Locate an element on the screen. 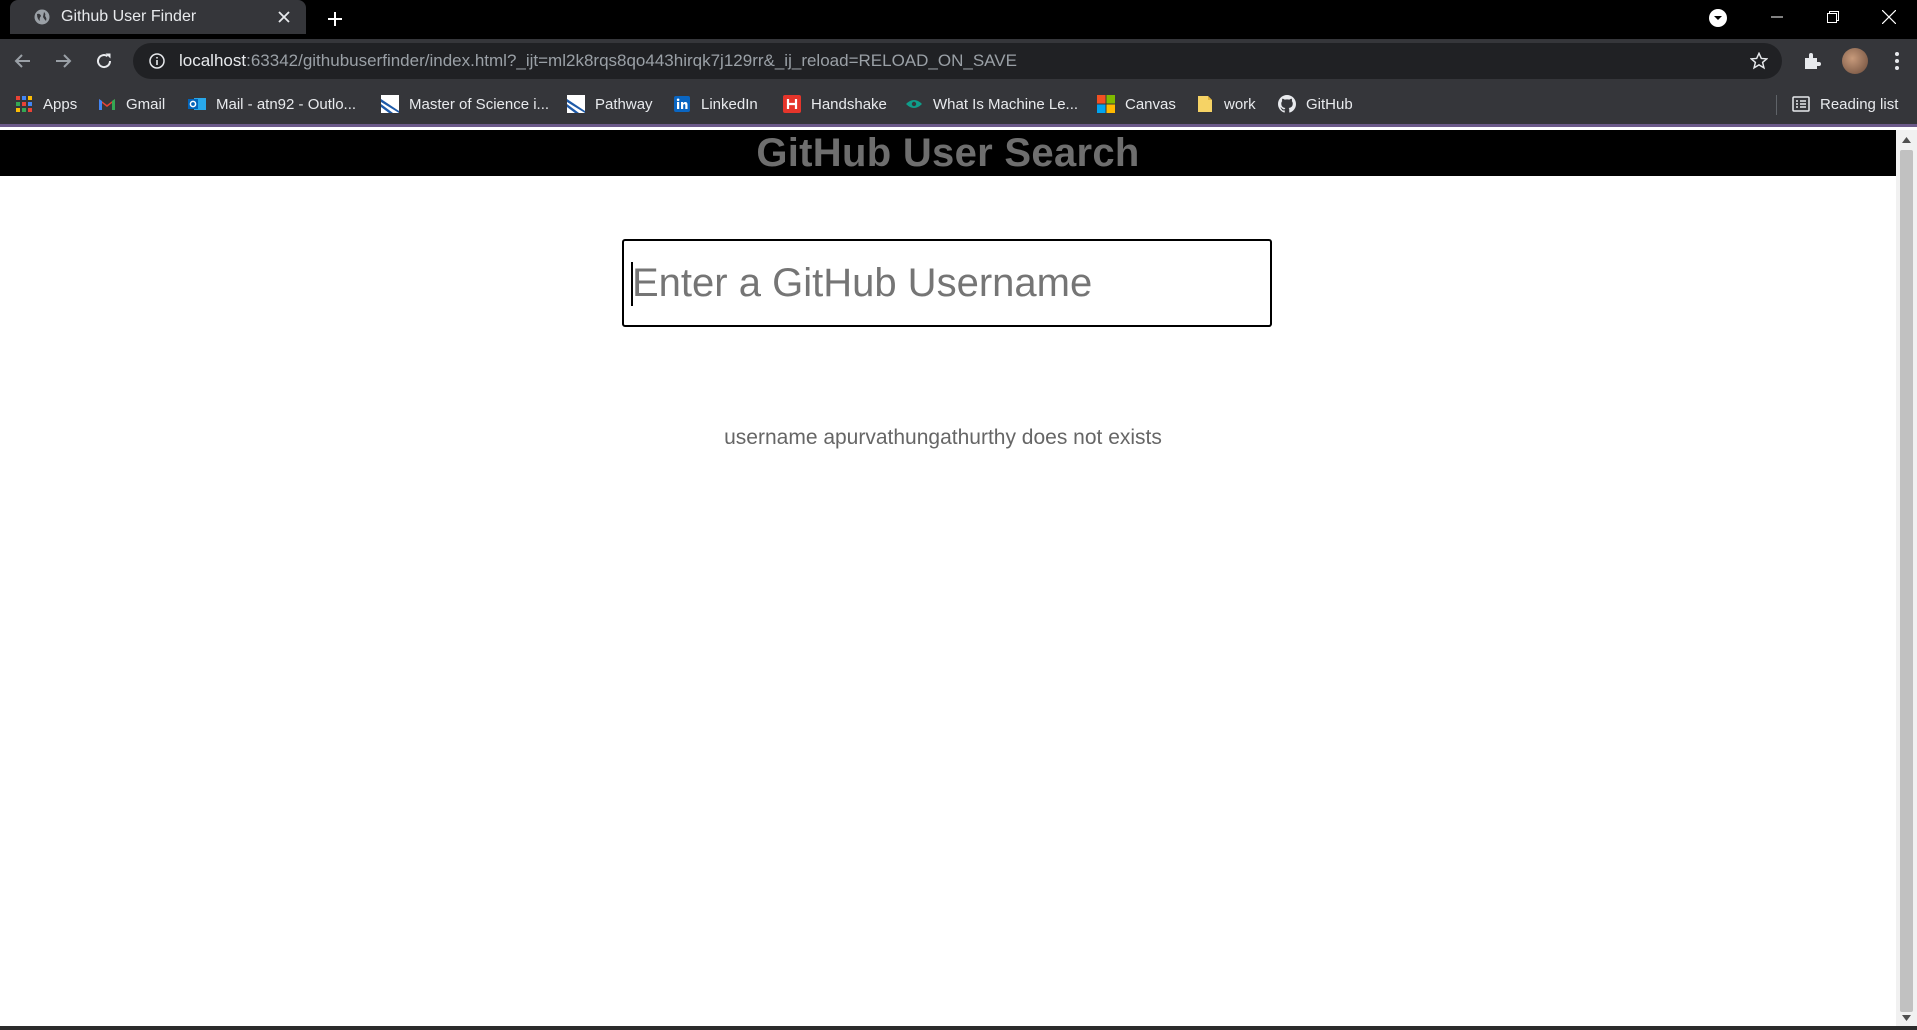  handshake-icon is located at coordinates (792, 104).